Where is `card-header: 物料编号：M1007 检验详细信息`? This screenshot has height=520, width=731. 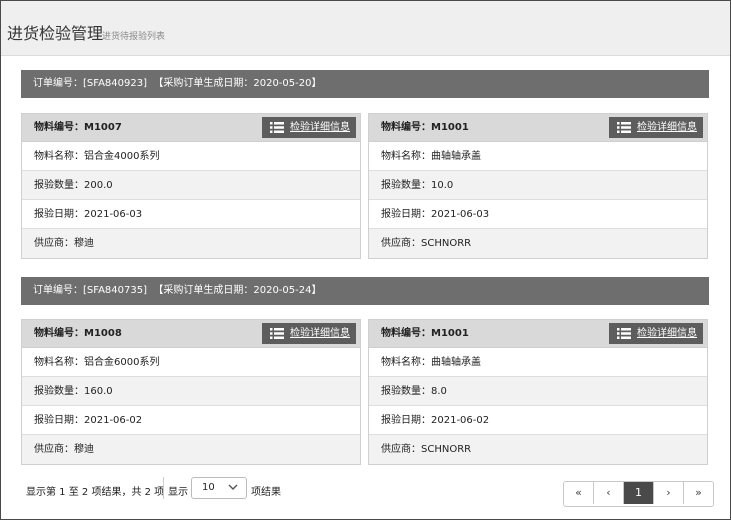 card-header: 物料编号：M1007 检验详细信息 is located at coordinates (191, 128).